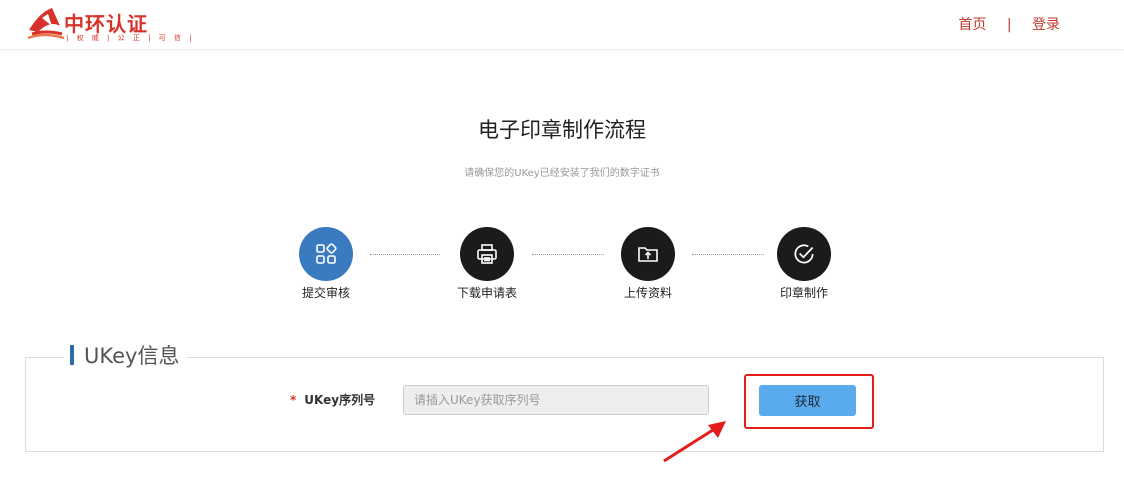 Image resolution: width=1124 pixels, height=479 pixels. I want to click on step-seal-making: 印章制作, so click(804, 264).